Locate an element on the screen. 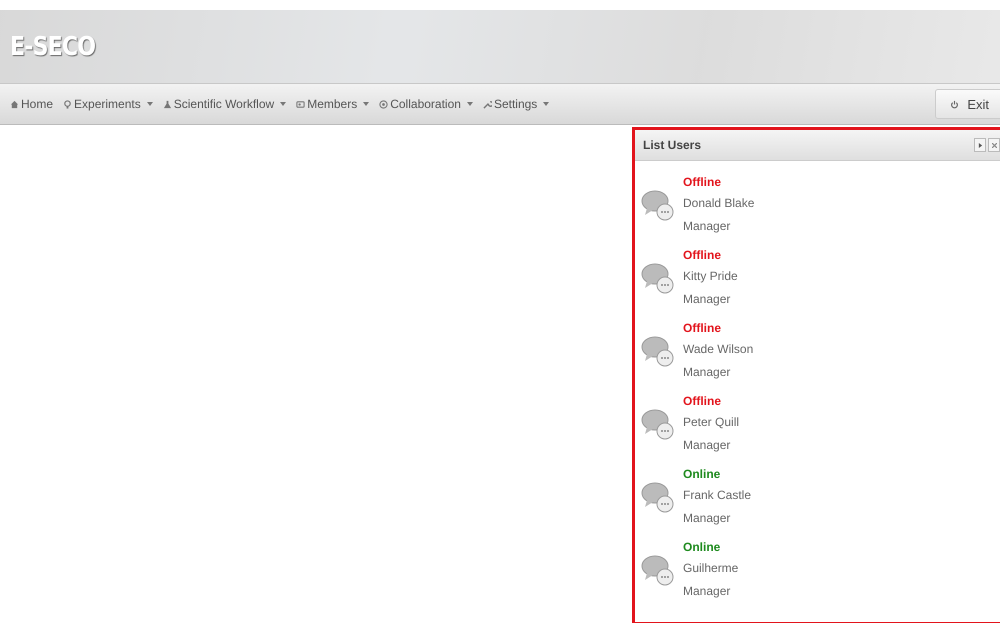 Image resolution: width=1000 pixels, height=623 pixels. close-button is located at coordinates (994, 145).